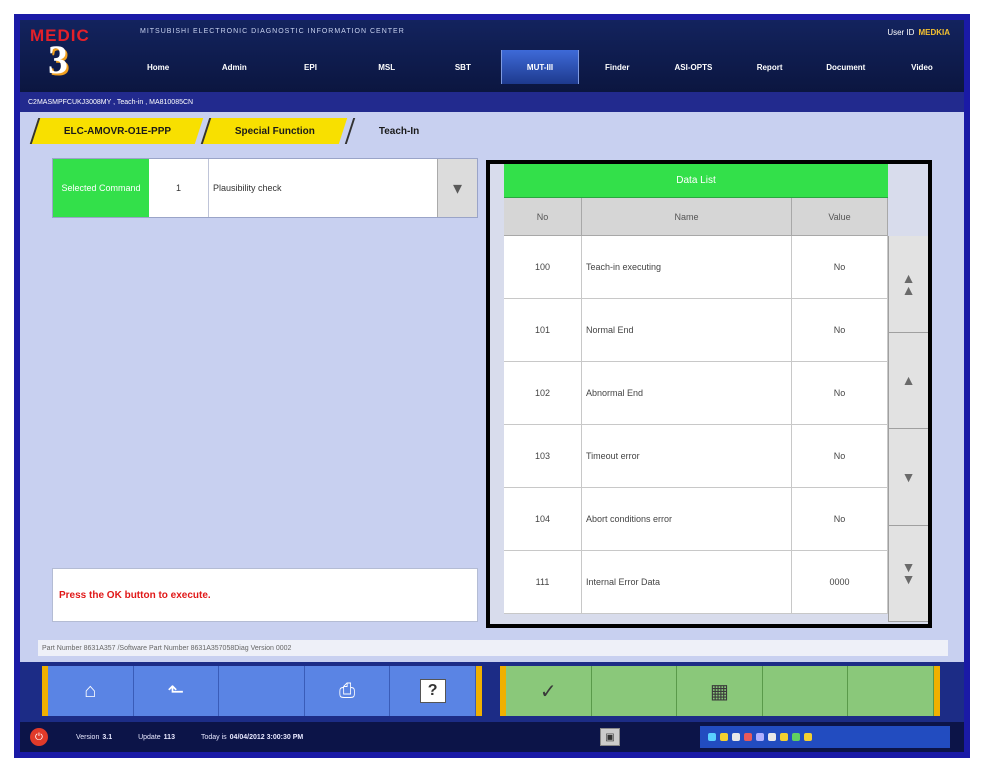 The image size is (985, 773). I want to click on user-id: User ID MEDKIA, so click(918, 32).